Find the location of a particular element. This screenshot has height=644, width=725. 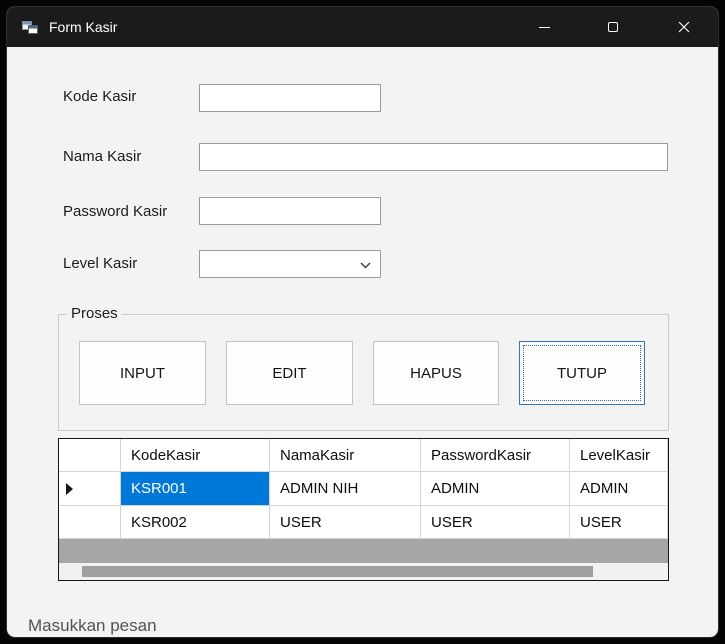

titlebar: Form Kasir is located at coordinates (362, 27).